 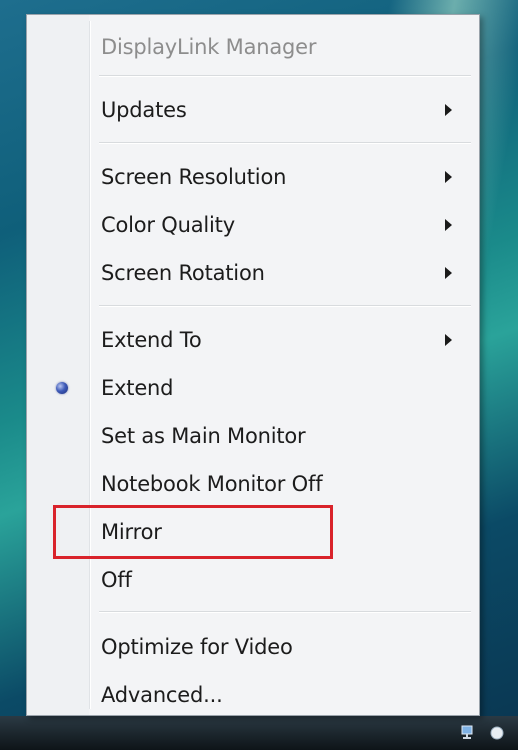 I want to click on menu-item-set-as-main-monitor: Set as Main Monitor, so click(x=253, y=436).